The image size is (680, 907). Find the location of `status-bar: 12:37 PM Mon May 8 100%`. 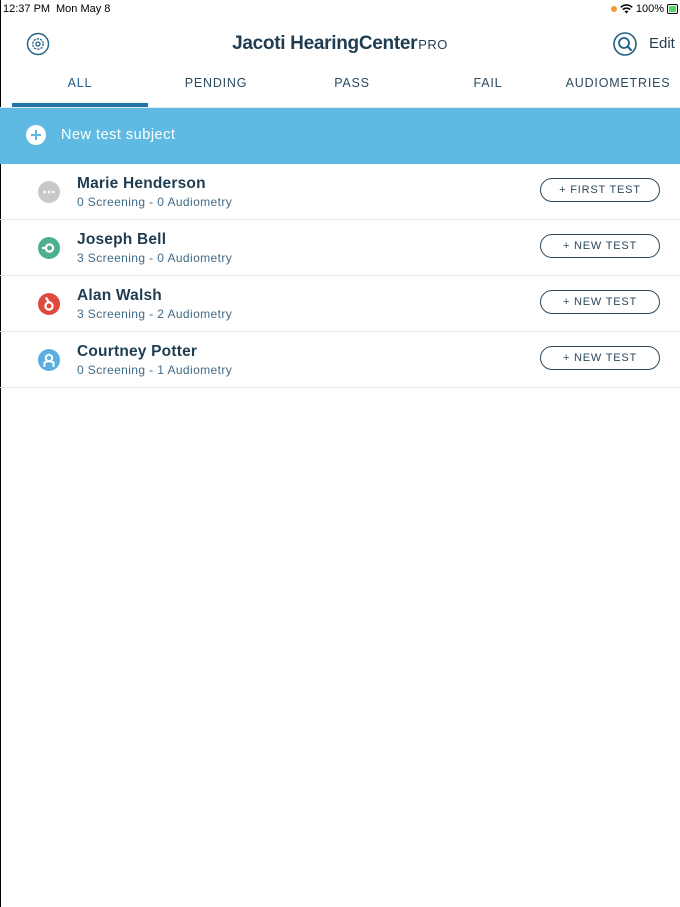

status-bar: 12:37 PM Mon May 8 100% is located at coordinates (340, 10).